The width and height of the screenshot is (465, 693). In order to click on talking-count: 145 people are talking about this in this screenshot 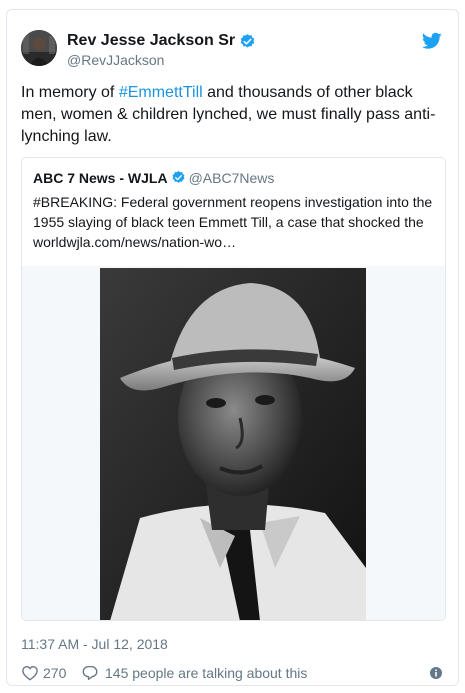, I will do `click(206, 673)`.